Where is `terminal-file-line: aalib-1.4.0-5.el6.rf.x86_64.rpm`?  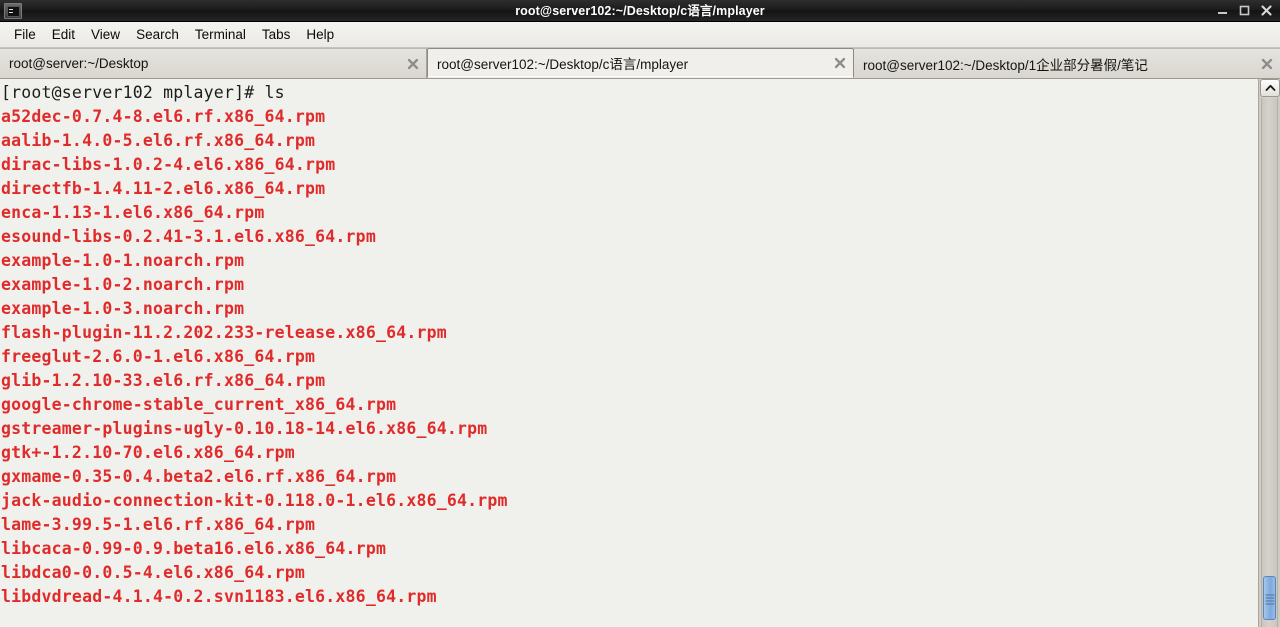 terminal-file-line: aalib-1.4.0-5.el6.rf.x86_64.rpm is located at coordinates (158, 140).